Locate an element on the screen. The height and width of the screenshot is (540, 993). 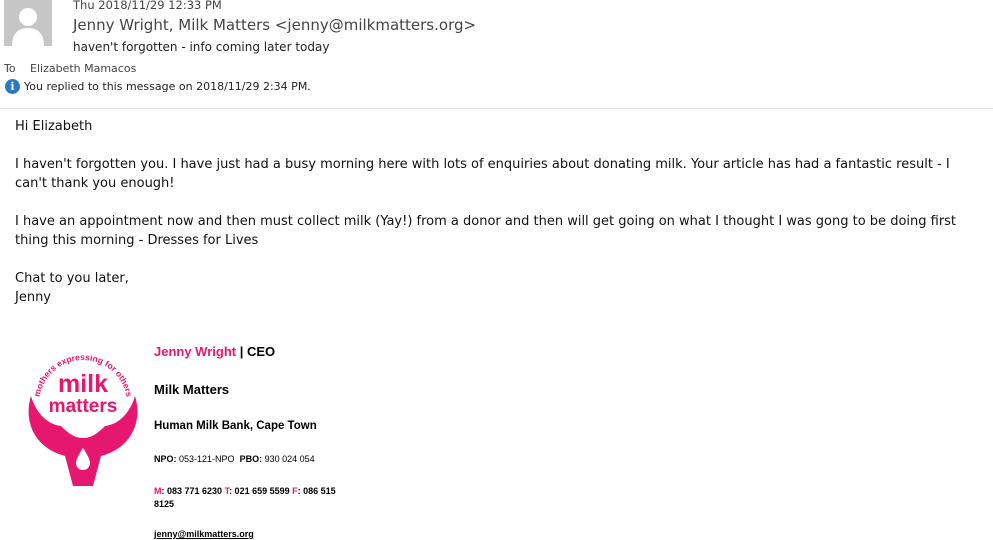
sender-avatar is located at coordinates (28, 23).